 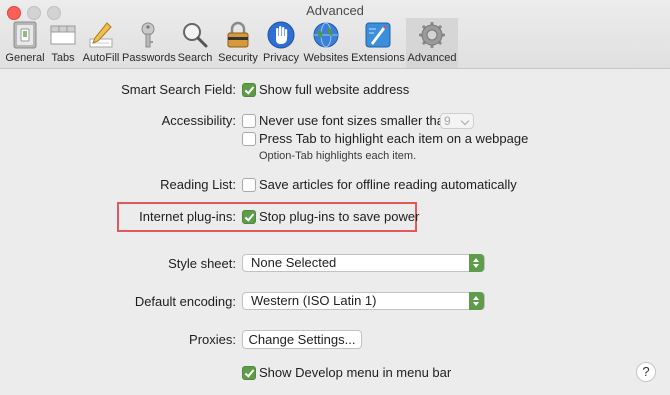 What do you see at coordinates (335, 10) in the screenshot?
I see `window-title: Advanced` at bounding box center [335, 10].